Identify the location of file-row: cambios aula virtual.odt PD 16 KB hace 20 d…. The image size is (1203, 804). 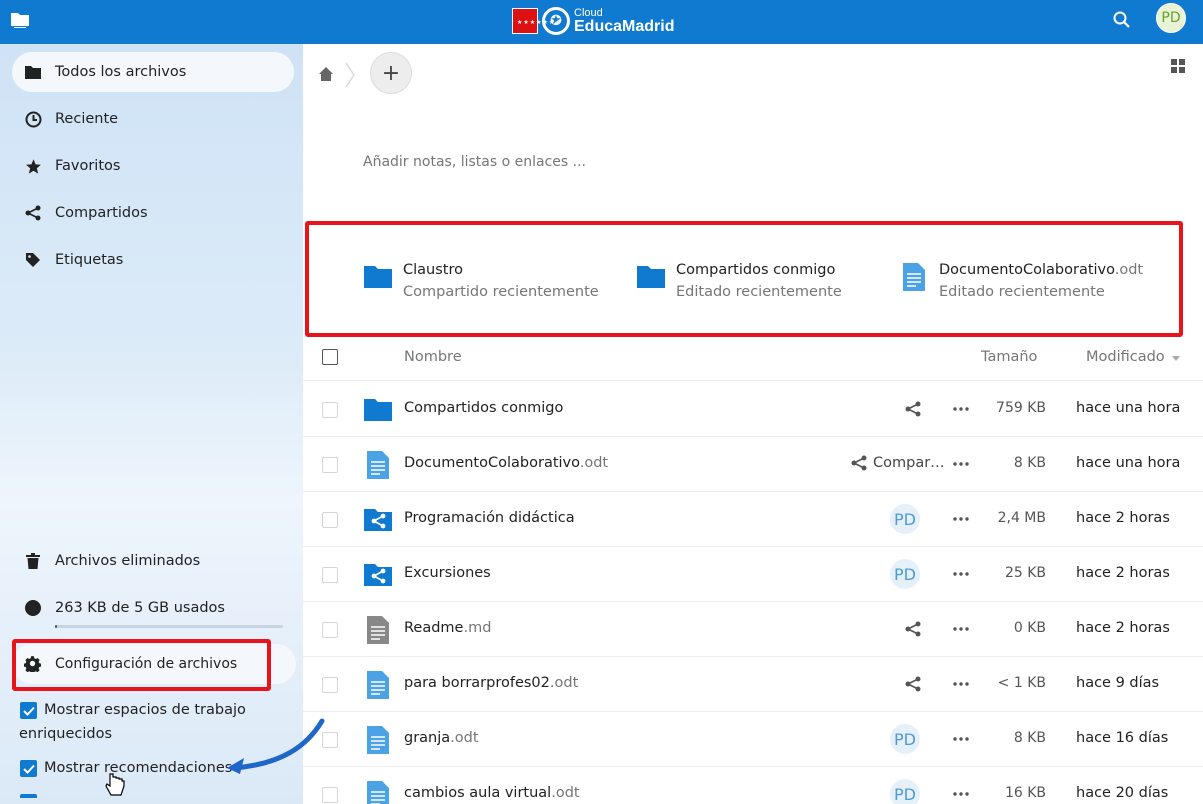
(753, 785).